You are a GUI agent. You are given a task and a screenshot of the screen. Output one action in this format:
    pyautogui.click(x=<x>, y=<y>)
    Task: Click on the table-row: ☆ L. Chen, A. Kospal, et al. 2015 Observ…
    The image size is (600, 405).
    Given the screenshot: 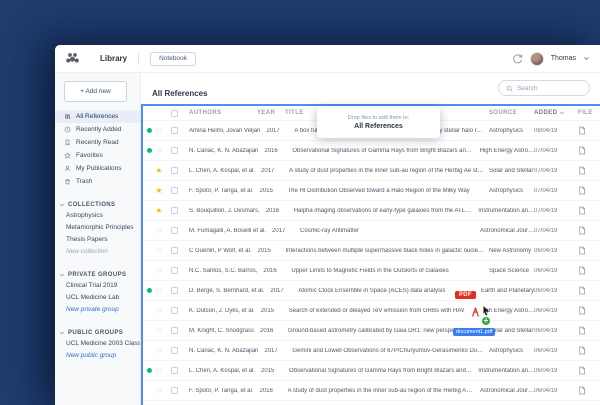 What is the action you would take?
    pyautogui.click(x=371, y=371)
    